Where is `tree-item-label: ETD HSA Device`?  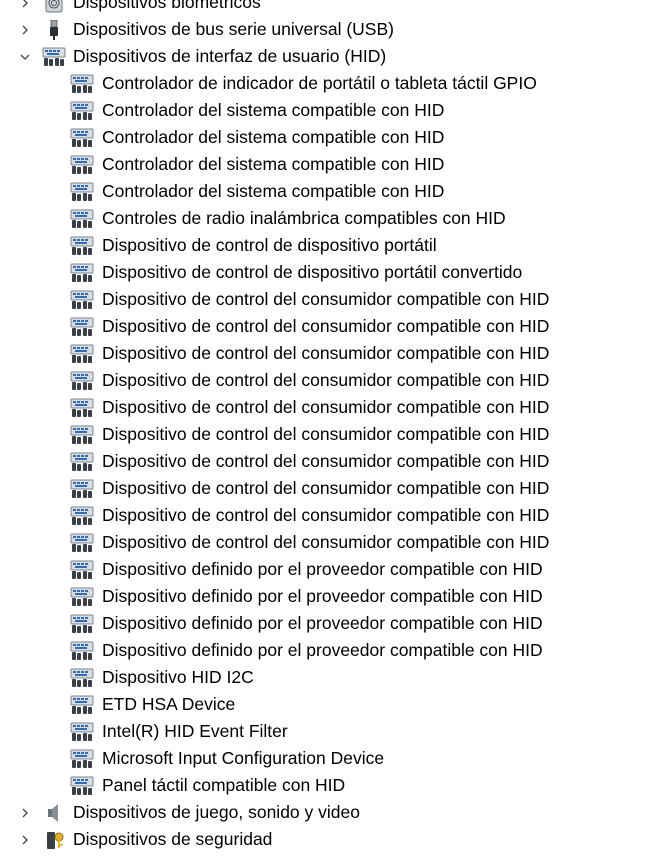
tree-item-label: ETD HSA Device is located at coordinates (169, 704).